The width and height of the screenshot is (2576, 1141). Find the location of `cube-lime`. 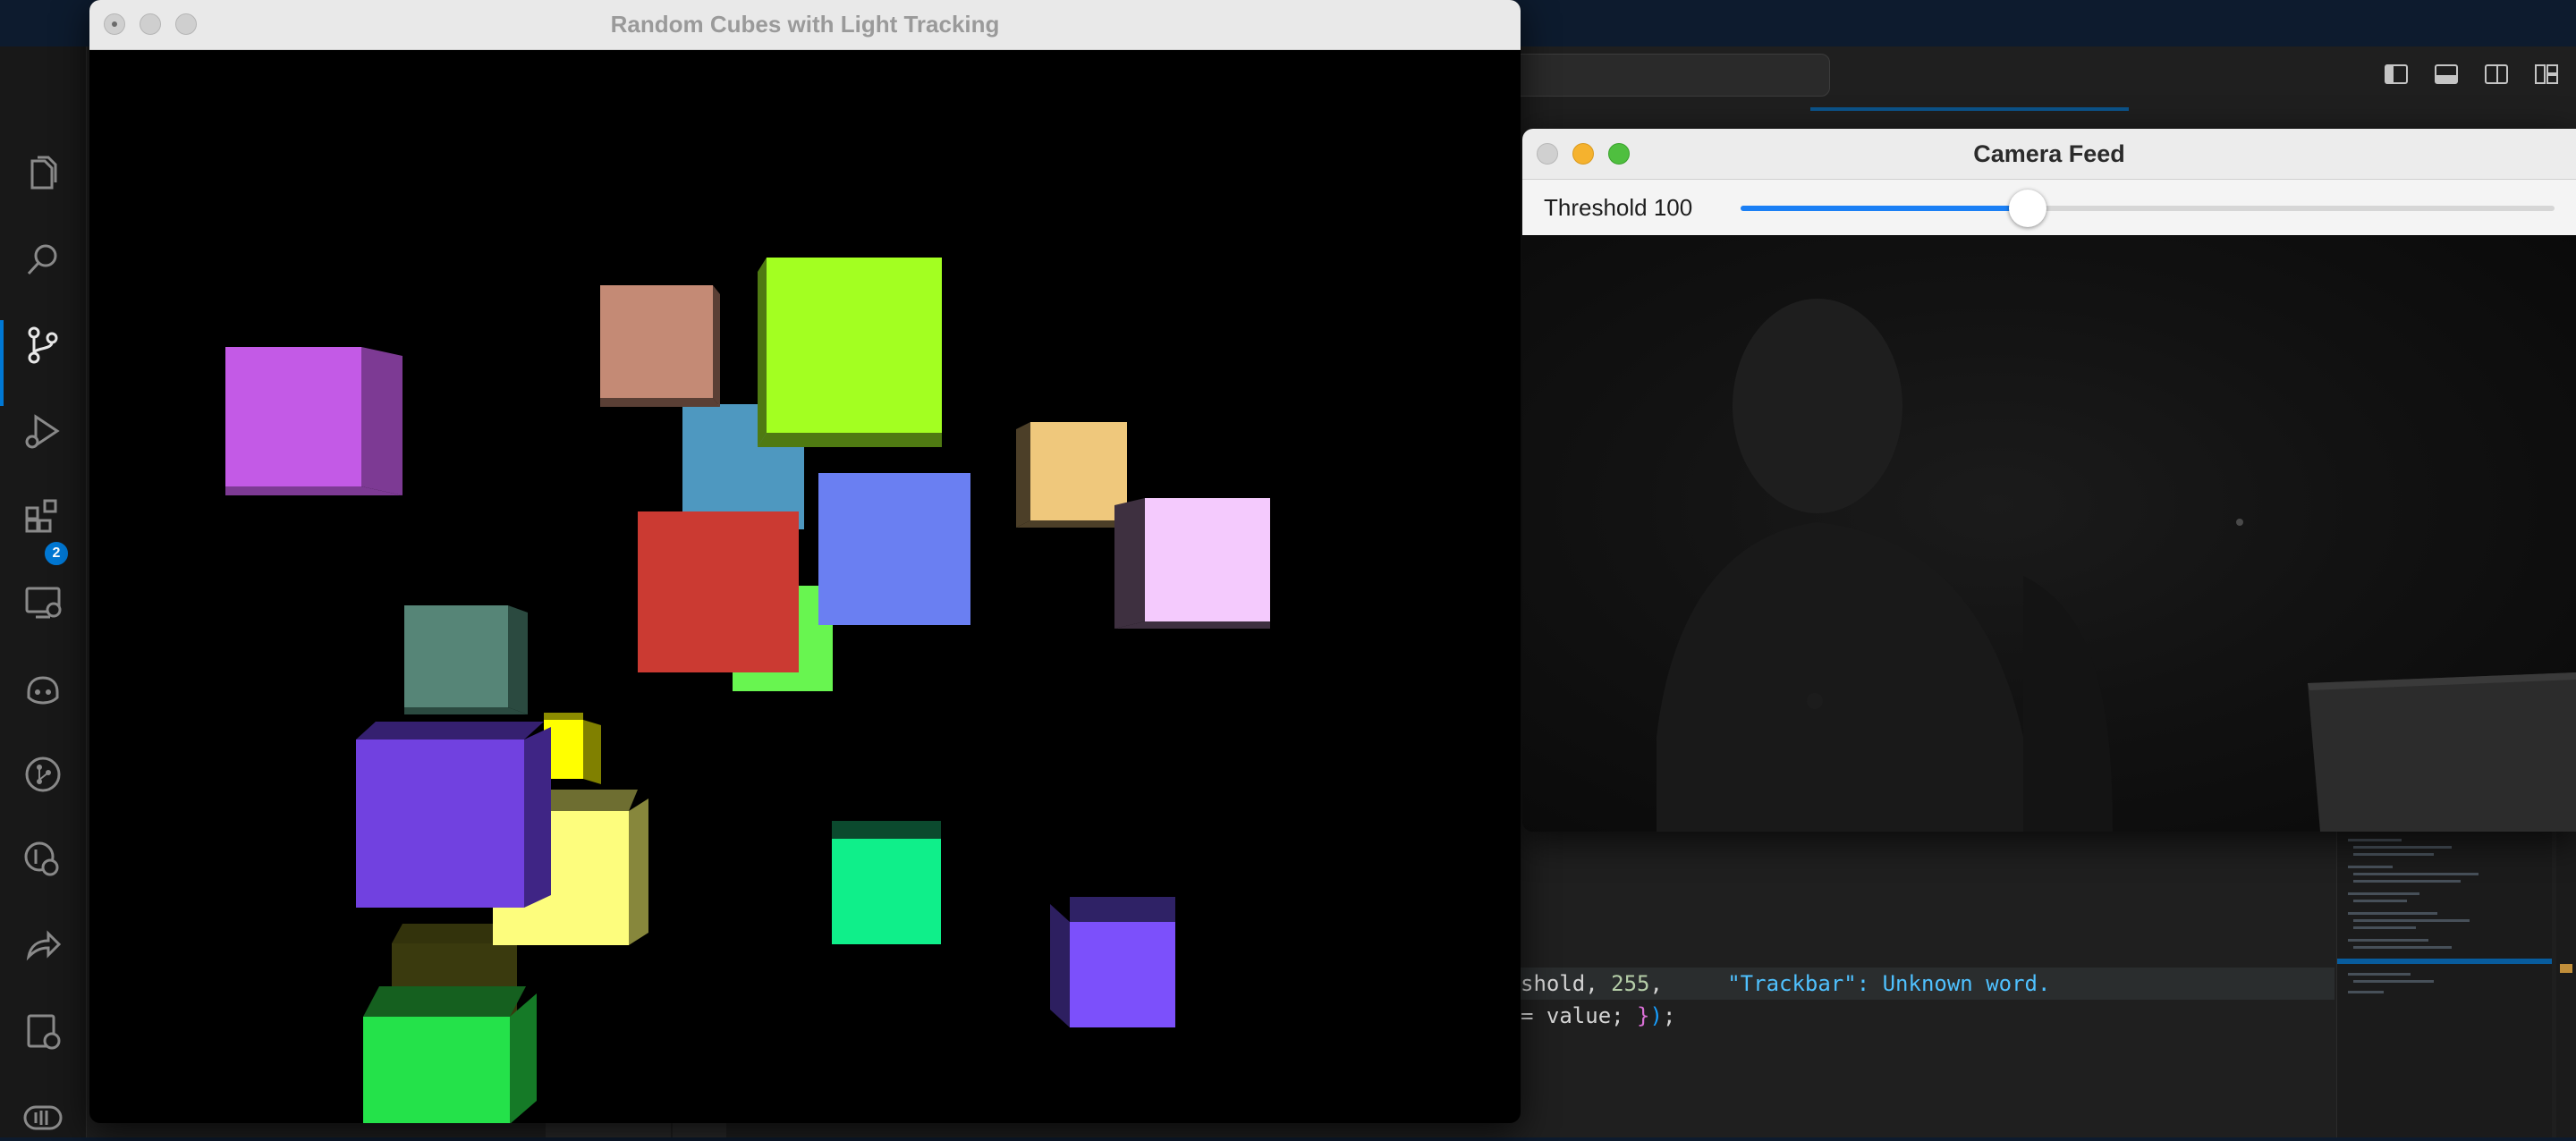

cube-lime is located at coordinates (850, 352).